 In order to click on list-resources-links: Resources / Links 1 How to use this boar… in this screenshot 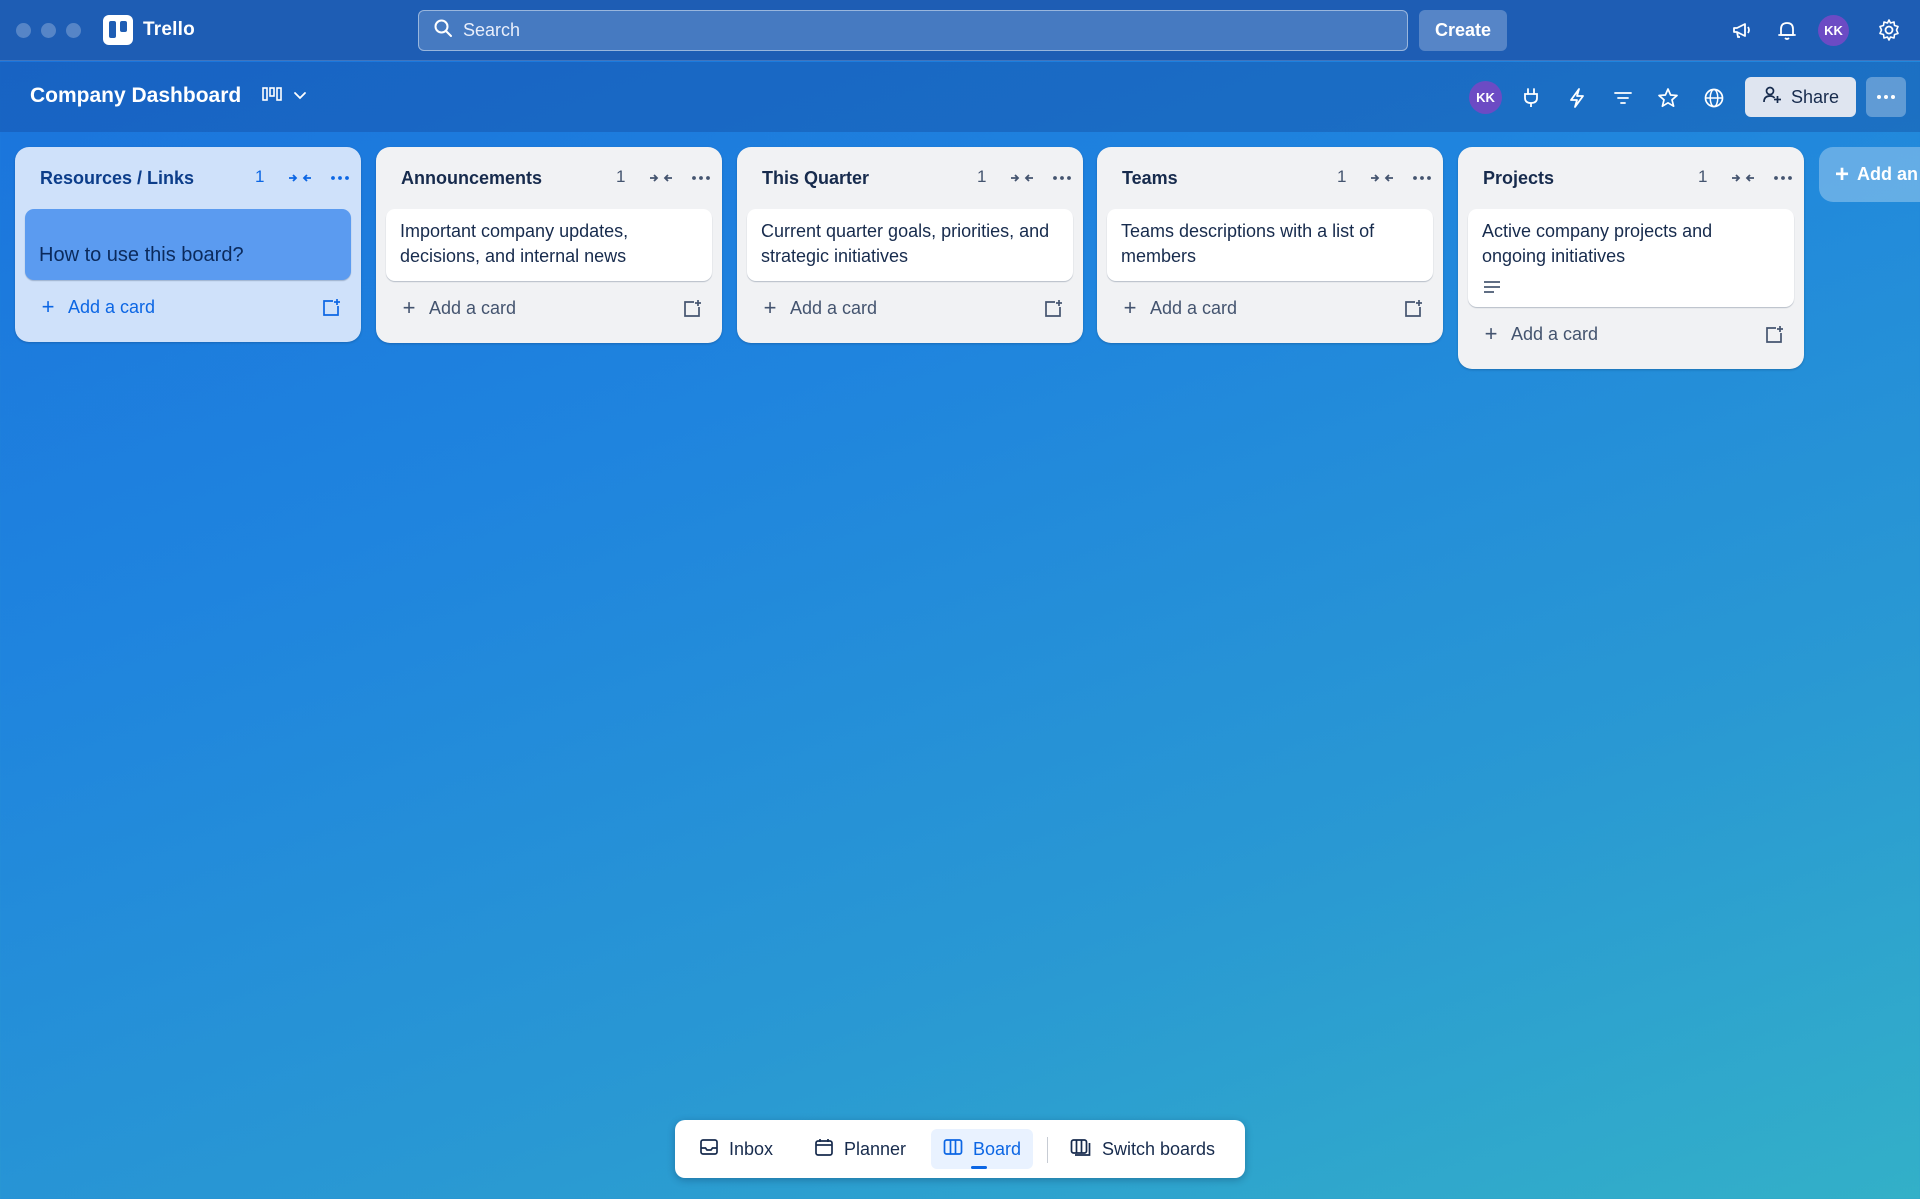, I will do `click(188, 244)`.